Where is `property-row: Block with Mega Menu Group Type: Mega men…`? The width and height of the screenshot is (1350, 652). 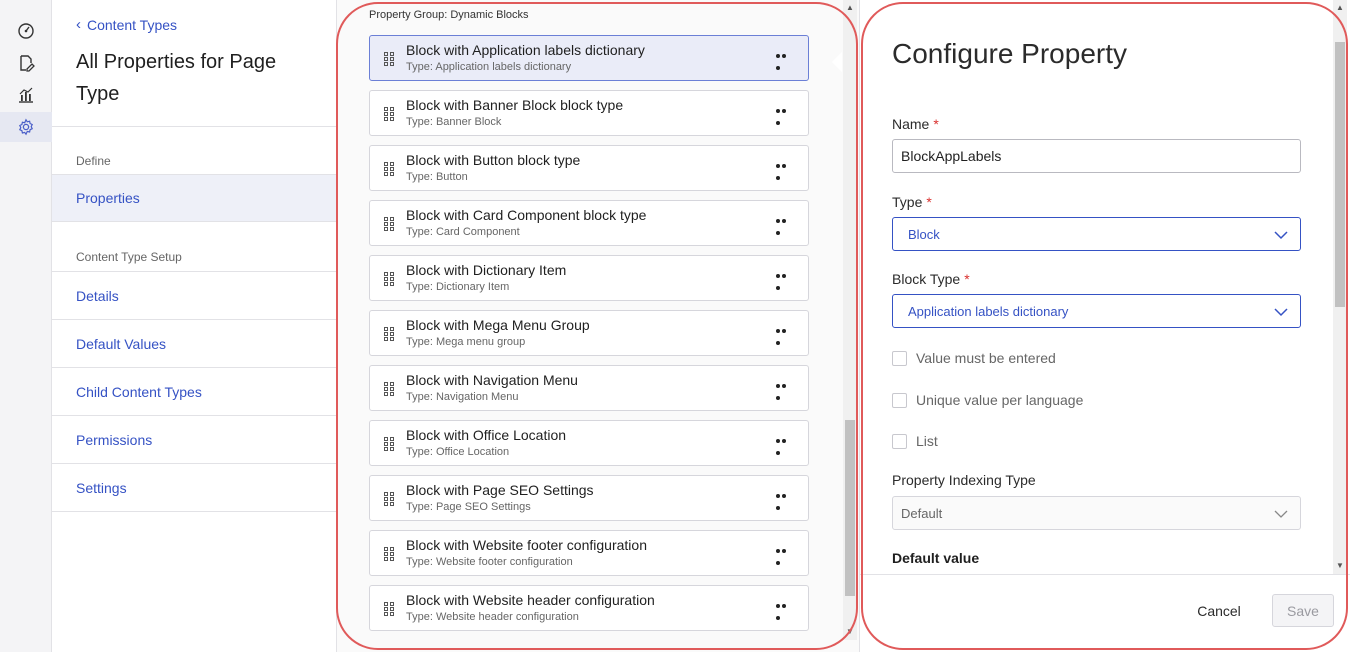
property-row: Block with Mega Menu Group Type: Mega men… is located at coordinates (589, 333).